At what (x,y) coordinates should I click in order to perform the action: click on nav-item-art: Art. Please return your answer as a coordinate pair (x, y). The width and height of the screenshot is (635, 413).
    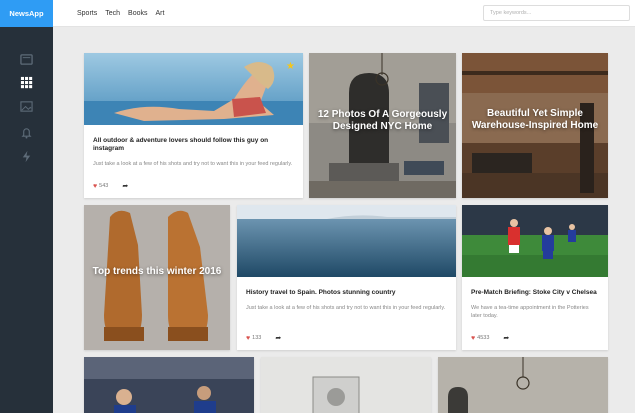
    Looking at the image, I should click on (160, 13).